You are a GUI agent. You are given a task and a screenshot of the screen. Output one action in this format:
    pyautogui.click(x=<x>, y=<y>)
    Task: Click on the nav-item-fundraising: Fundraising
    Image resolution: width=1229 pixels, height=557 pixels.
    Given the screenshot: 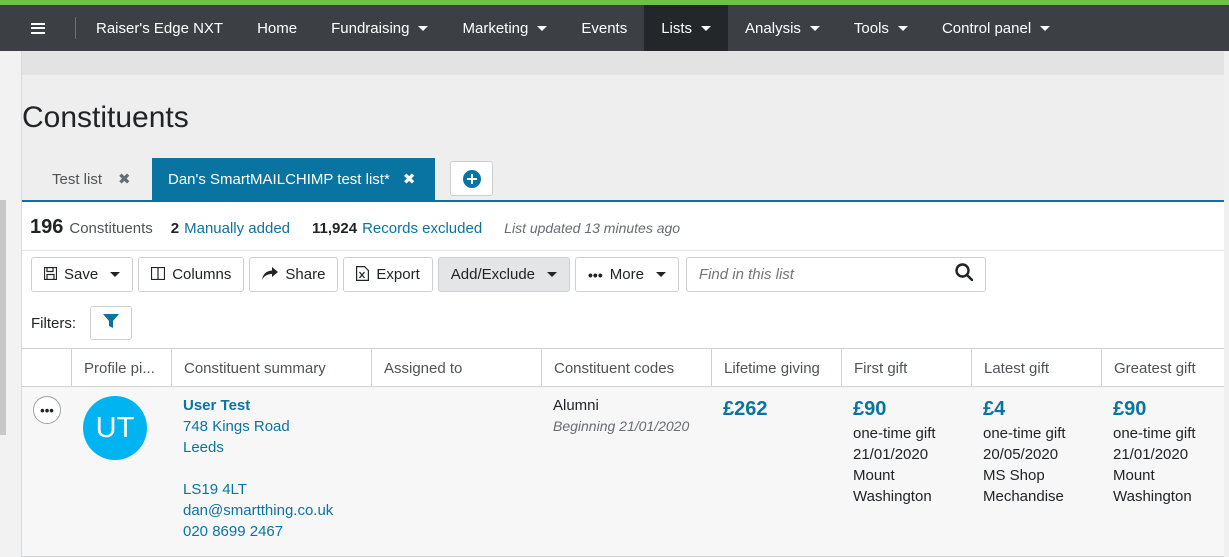 What is the action you would take?
    pyautogui.click(x=379, y=28)
    